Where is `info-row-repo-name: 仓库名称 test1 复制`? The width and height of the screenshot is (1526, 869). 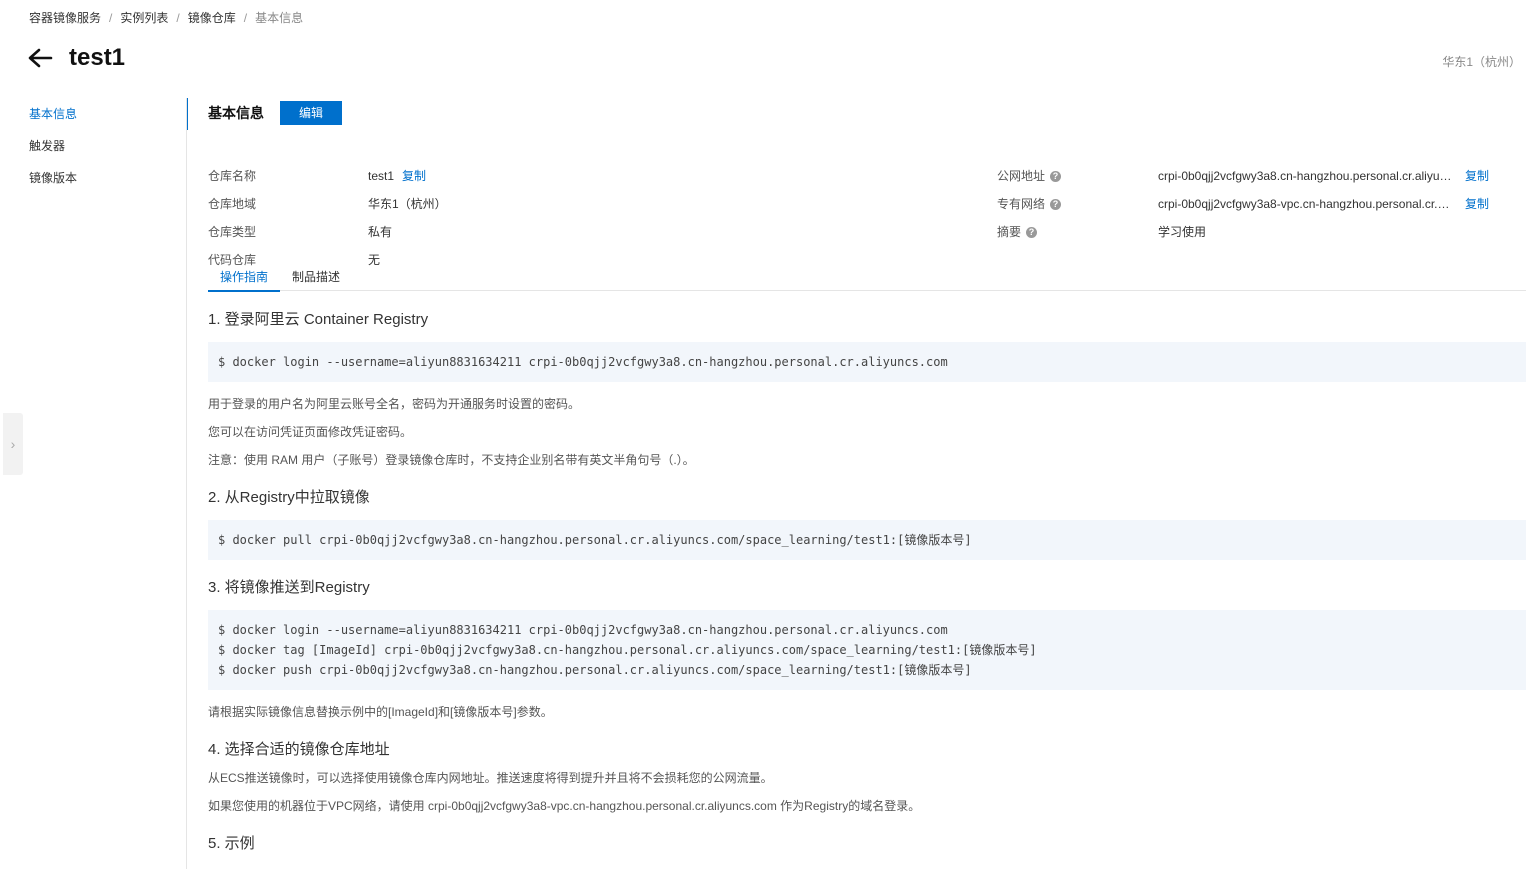
info-row-repo-name: 仓库名称 test1 复制 is located at coordinates (408, 176).